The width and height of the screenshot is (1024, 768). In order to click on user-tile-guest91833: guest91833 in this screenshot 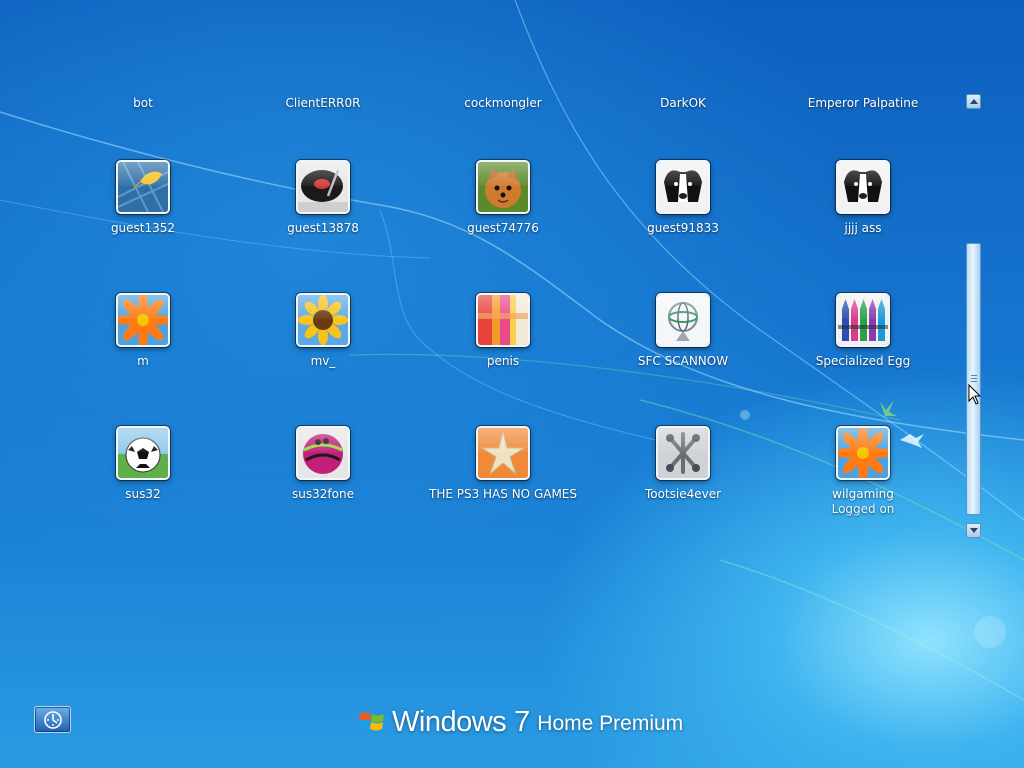, I will do `click(683, 198)`.